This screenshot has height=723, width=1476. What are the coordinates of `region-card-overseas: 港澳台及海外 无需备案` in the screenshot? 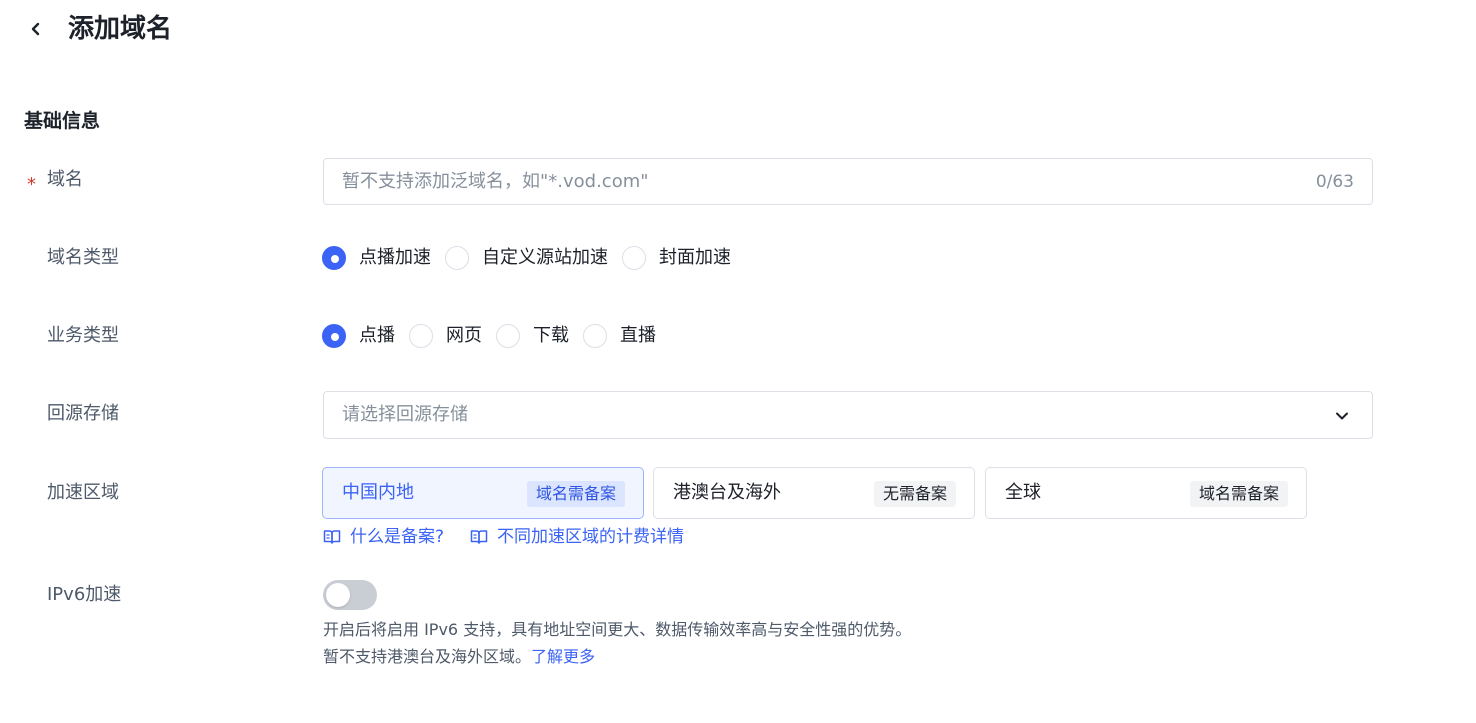 It's located at (814, 493).